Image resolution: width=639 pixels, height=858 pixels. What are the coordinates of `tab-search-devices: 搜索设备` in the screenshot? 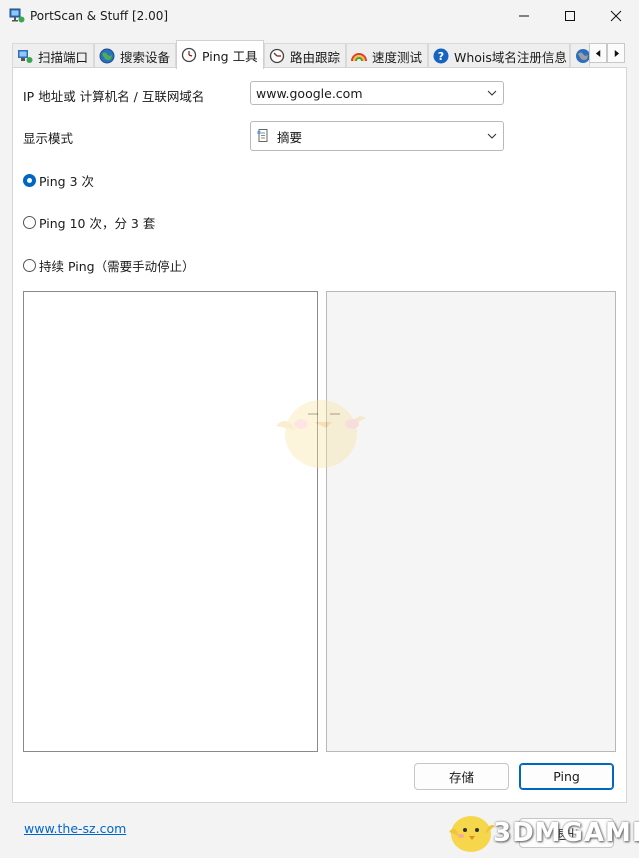 It's located at (135, 55).